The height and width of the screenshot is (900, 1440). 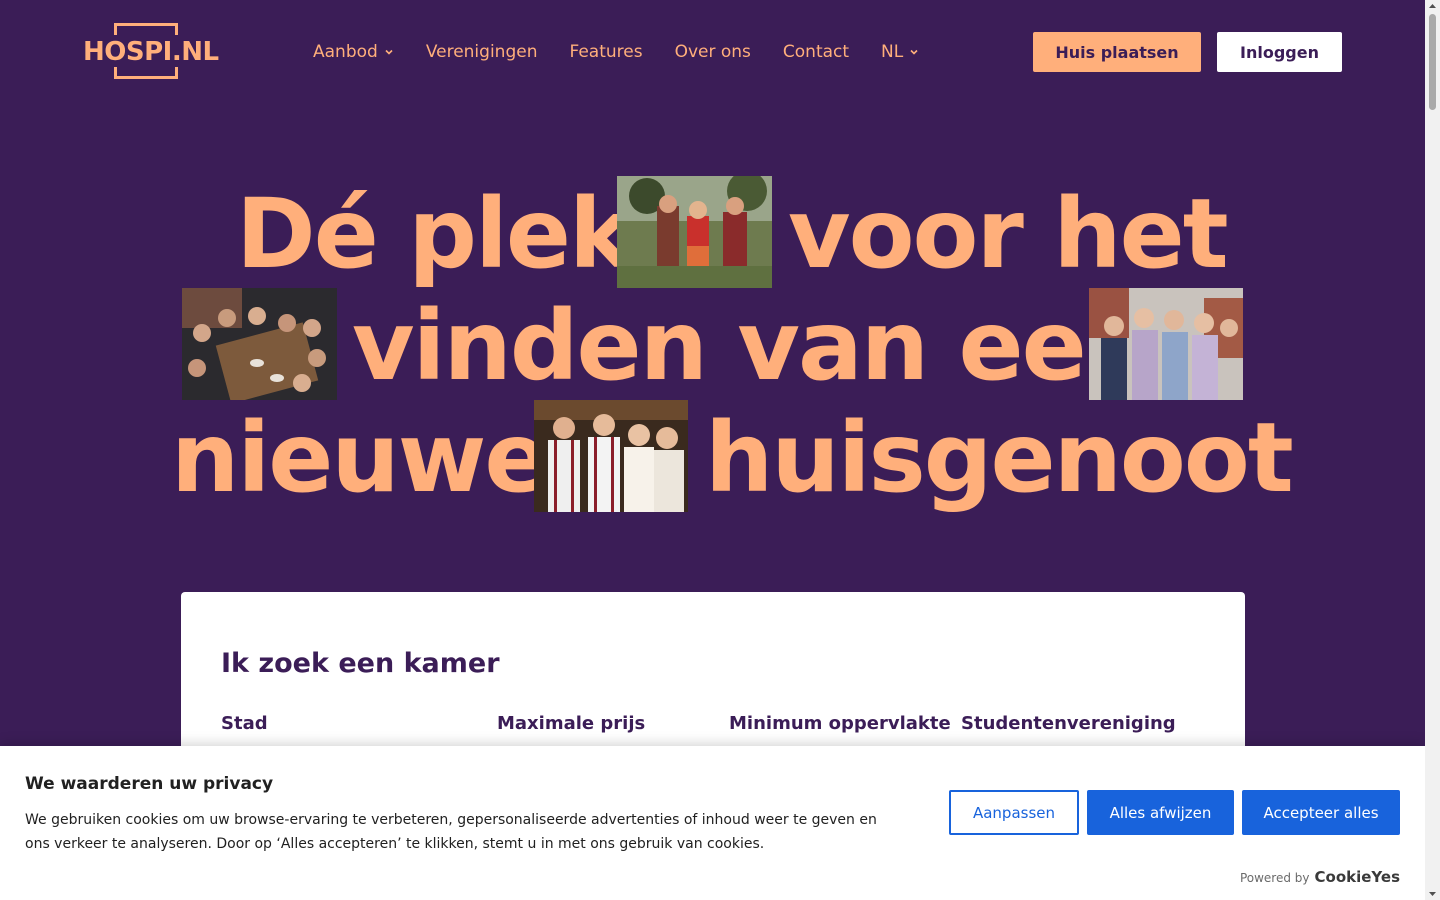 What do you see at coordinates (360, 458) in the screenshot?
I see `hero-line3-left: nieuwe` at bounding box center [360, 458].